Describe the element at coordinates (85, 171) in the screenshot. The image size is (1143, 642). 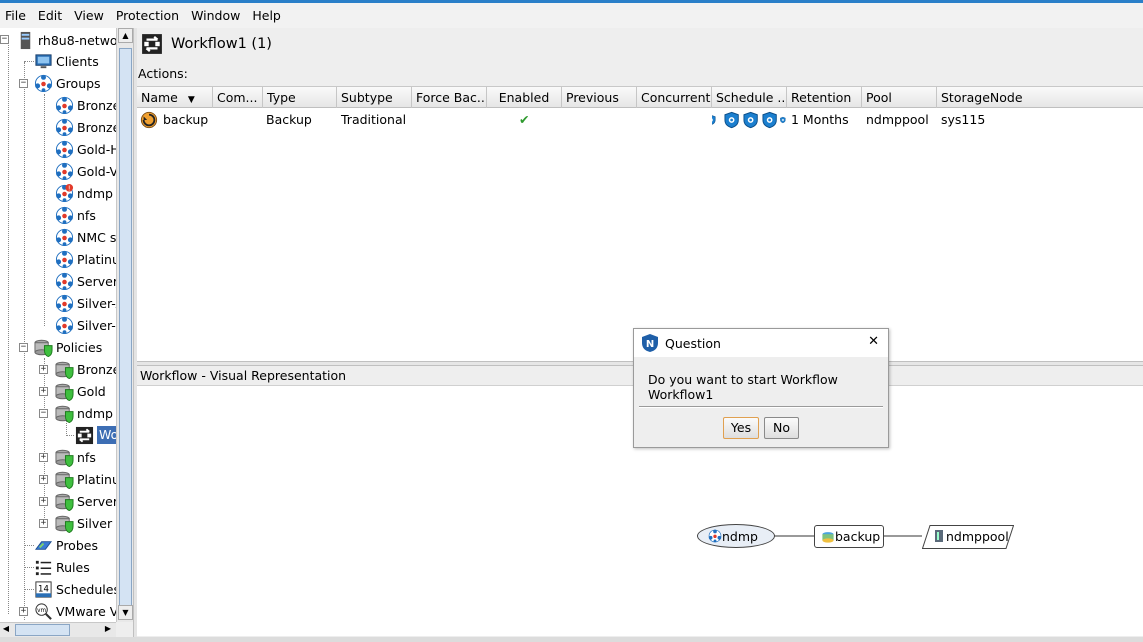
I see `tree-item-group-gold-v: Gold-V` at that location.